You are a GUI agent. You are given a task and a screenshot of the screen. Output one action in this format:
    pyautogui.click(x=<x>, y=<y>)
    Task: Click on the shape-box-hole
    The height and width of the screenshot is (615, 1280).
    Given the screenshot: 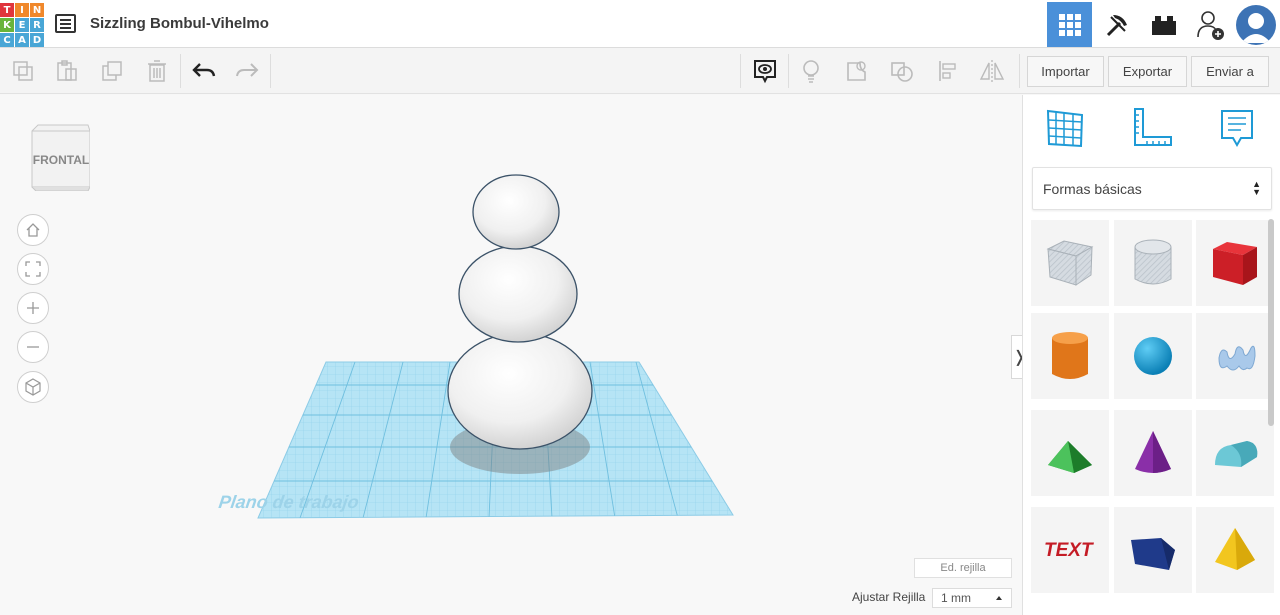 What is the action you would take?
    pyautogui.click(x=1070, y=263)
    